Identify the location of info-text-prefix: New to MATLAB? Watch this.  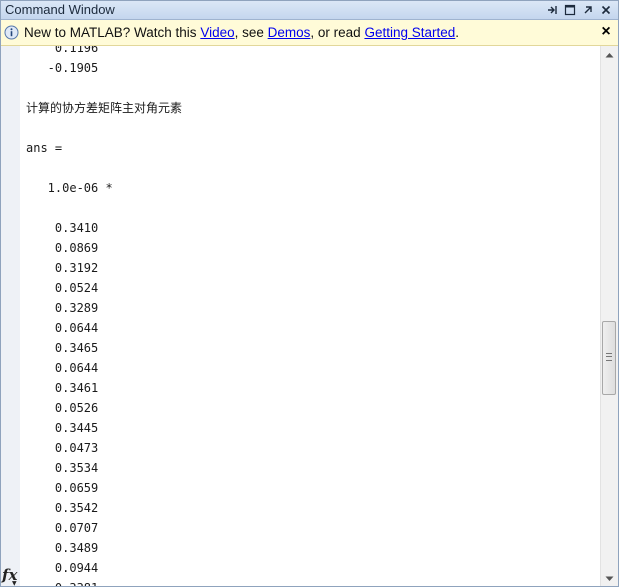
(112, 32).